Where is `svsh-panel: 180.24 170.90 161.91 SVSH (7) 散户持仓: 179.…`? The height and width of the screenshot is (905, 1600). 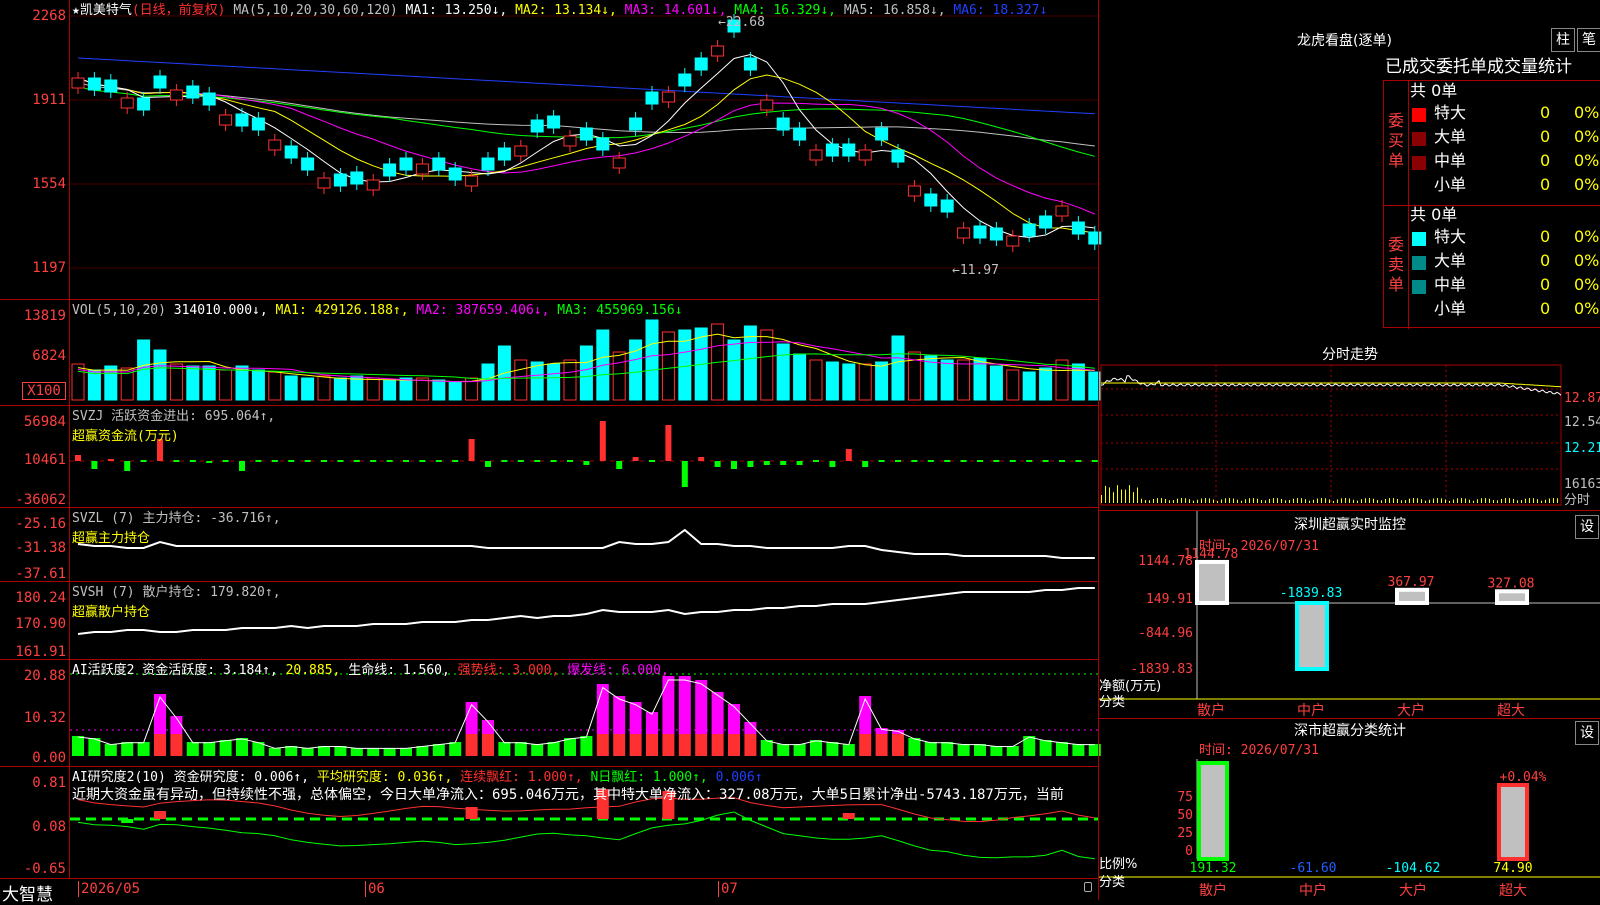
svsh-panel: 180.24 170.90 161.91 SVSH (7) 散户持仓: 179.… is located at coordinates (549, 621).